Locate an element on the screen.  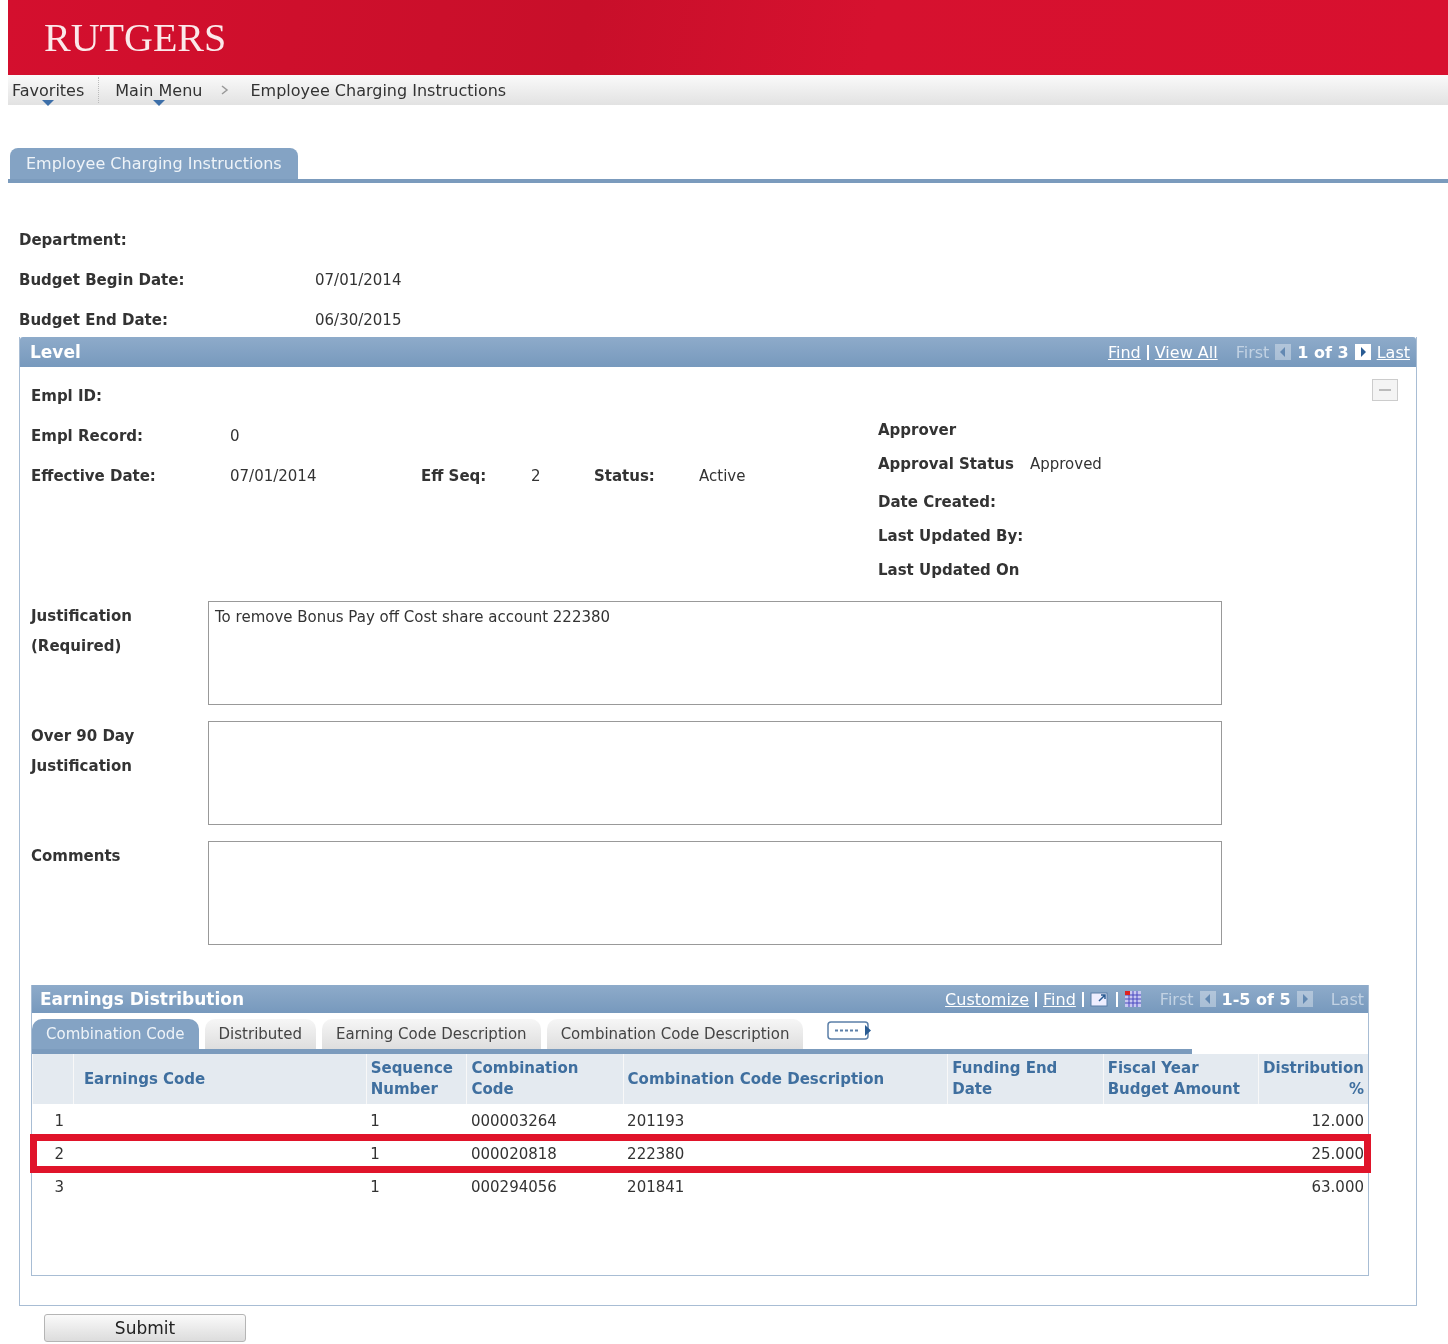
column-header: Combination Code Description is located at coordinates (785, 1079).